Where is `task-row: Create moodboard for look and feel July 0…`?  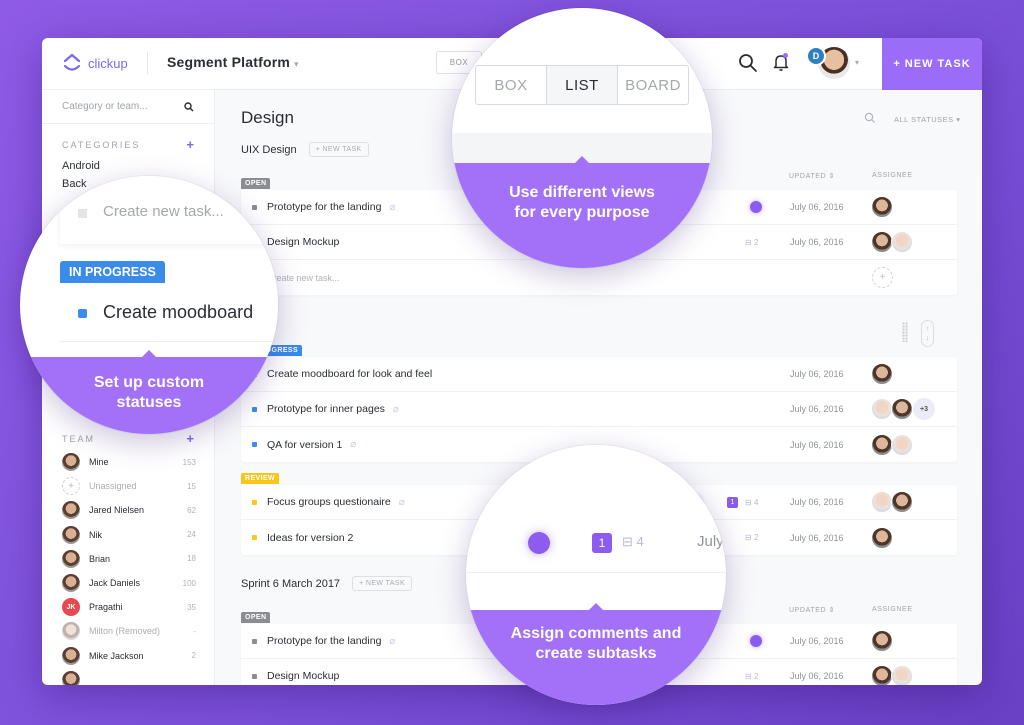
task-row: Create moodboard for look and feel July 0… is located at coordinates (599, 374).